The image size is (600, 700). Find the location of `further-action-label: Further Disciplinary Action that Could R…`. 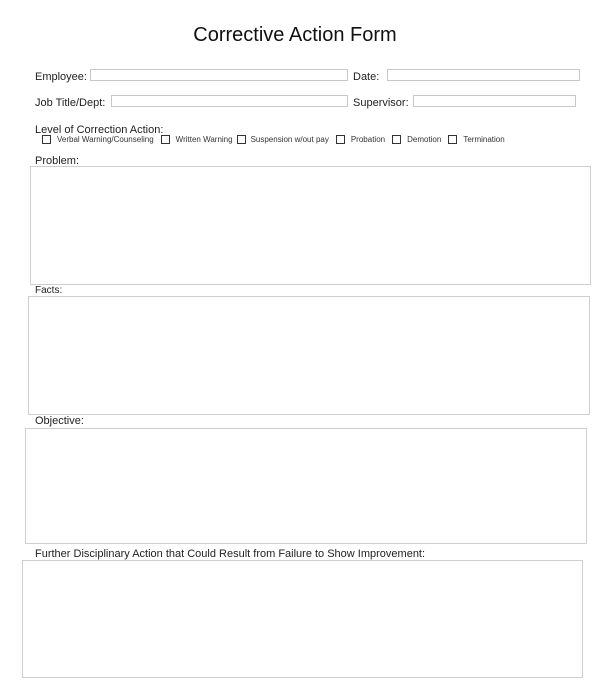

further-action-label: Further Disciplinary Action that Could R… is located at coordinates (230, 554).